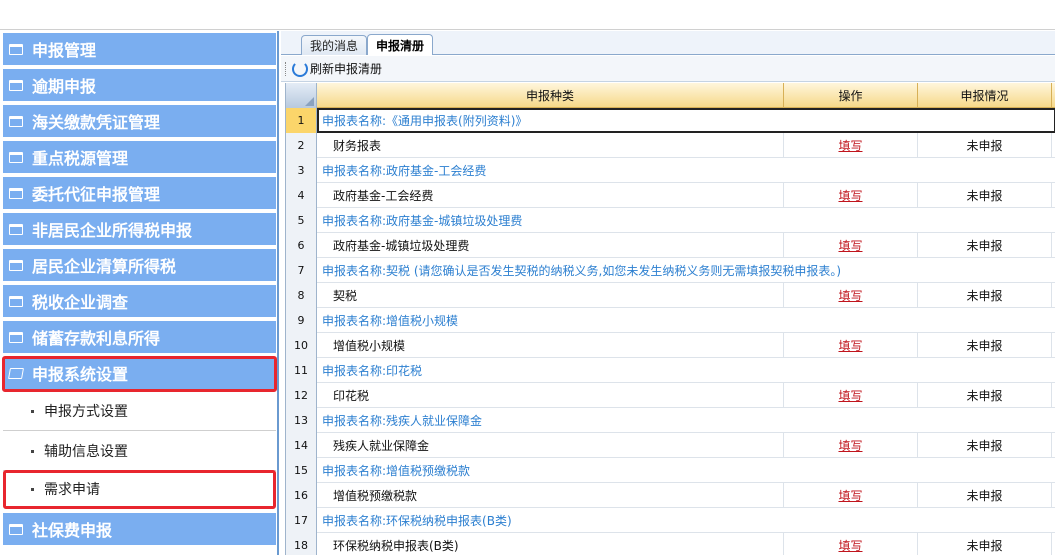 This screenshot has width=1055, height=555. I want to click on table-row: 12 印花税 填写 未申报, so click(670, 395).